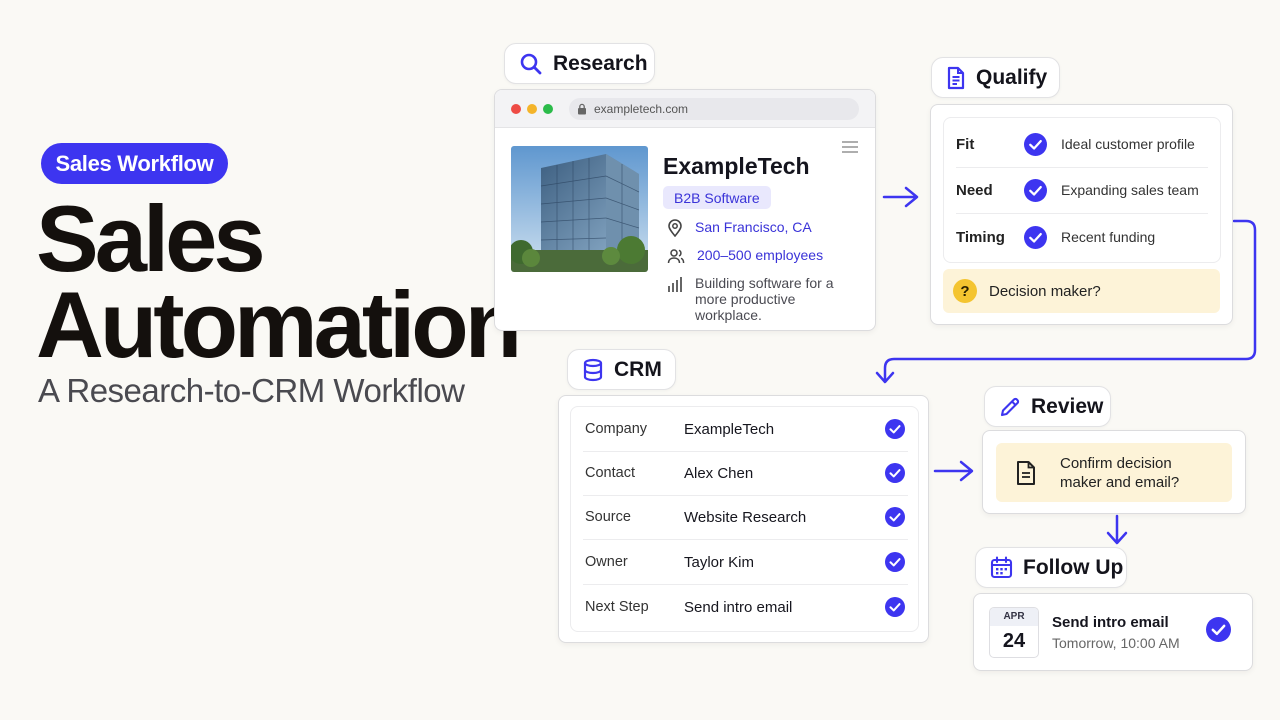 This screenshot has height=720, width=1280. Describe the element at coordinates (675, 284) in the screenshot. I see `bar-chart-icon` at that location.